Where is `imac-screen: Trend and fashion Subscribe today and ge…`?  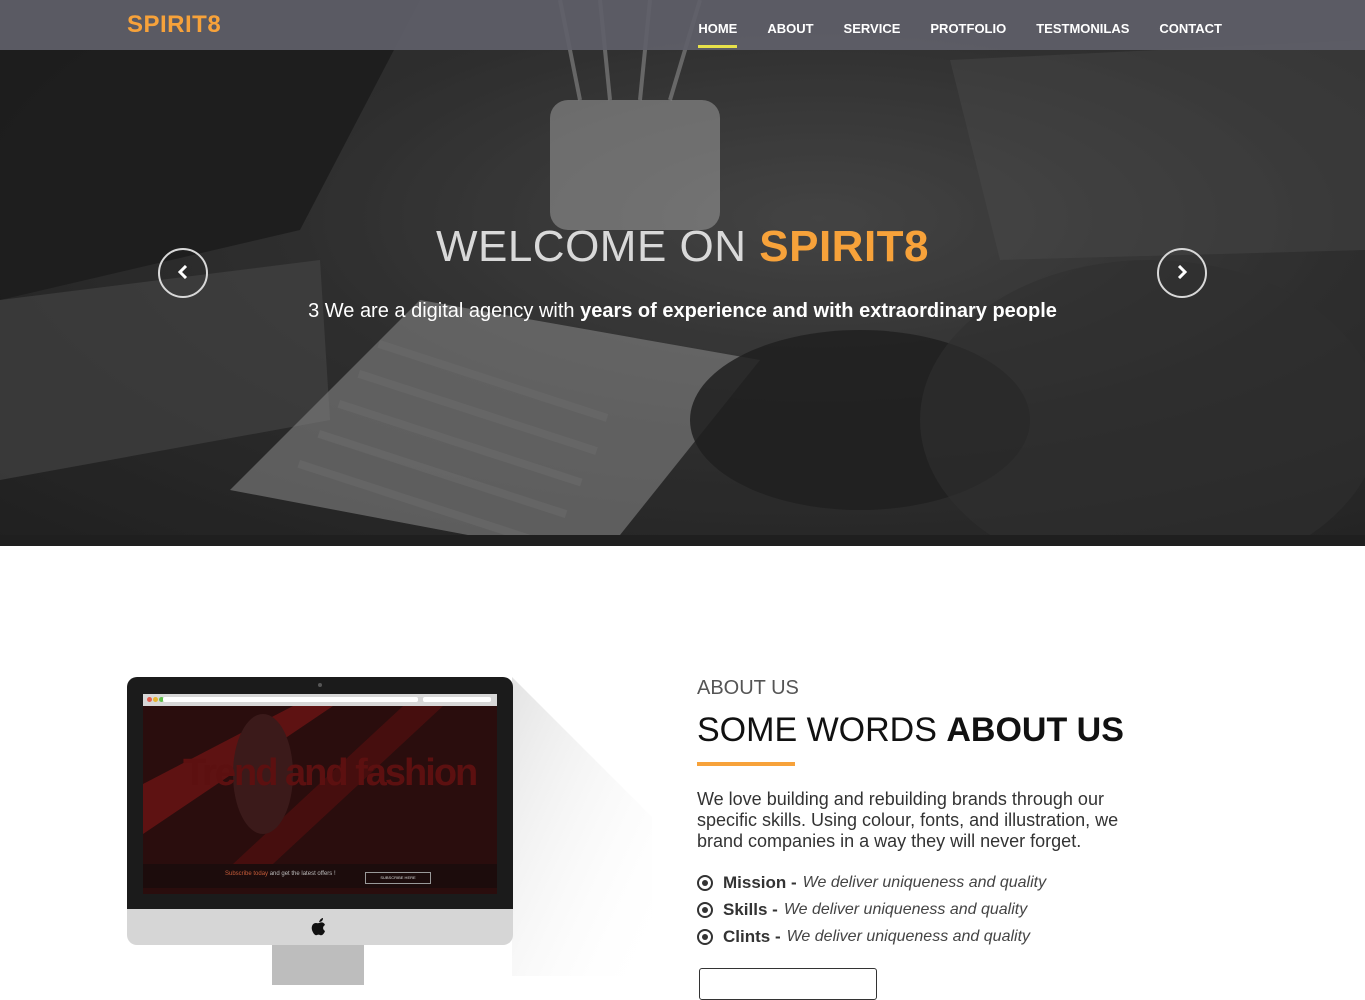 imac-screen: Trend and fashion Subscribe today and ge… is located at coordinates (320, 794).